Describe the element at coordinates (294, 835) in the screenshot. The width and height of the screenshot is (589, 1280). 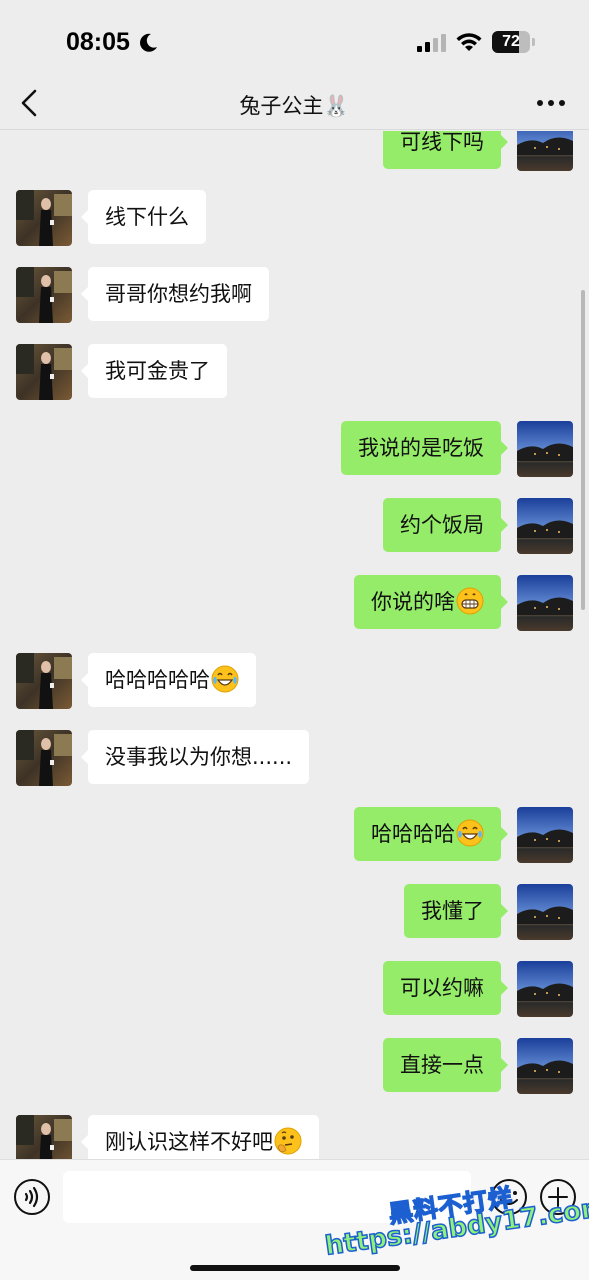
I see `message-row: 哈哈哈哈` at that location.